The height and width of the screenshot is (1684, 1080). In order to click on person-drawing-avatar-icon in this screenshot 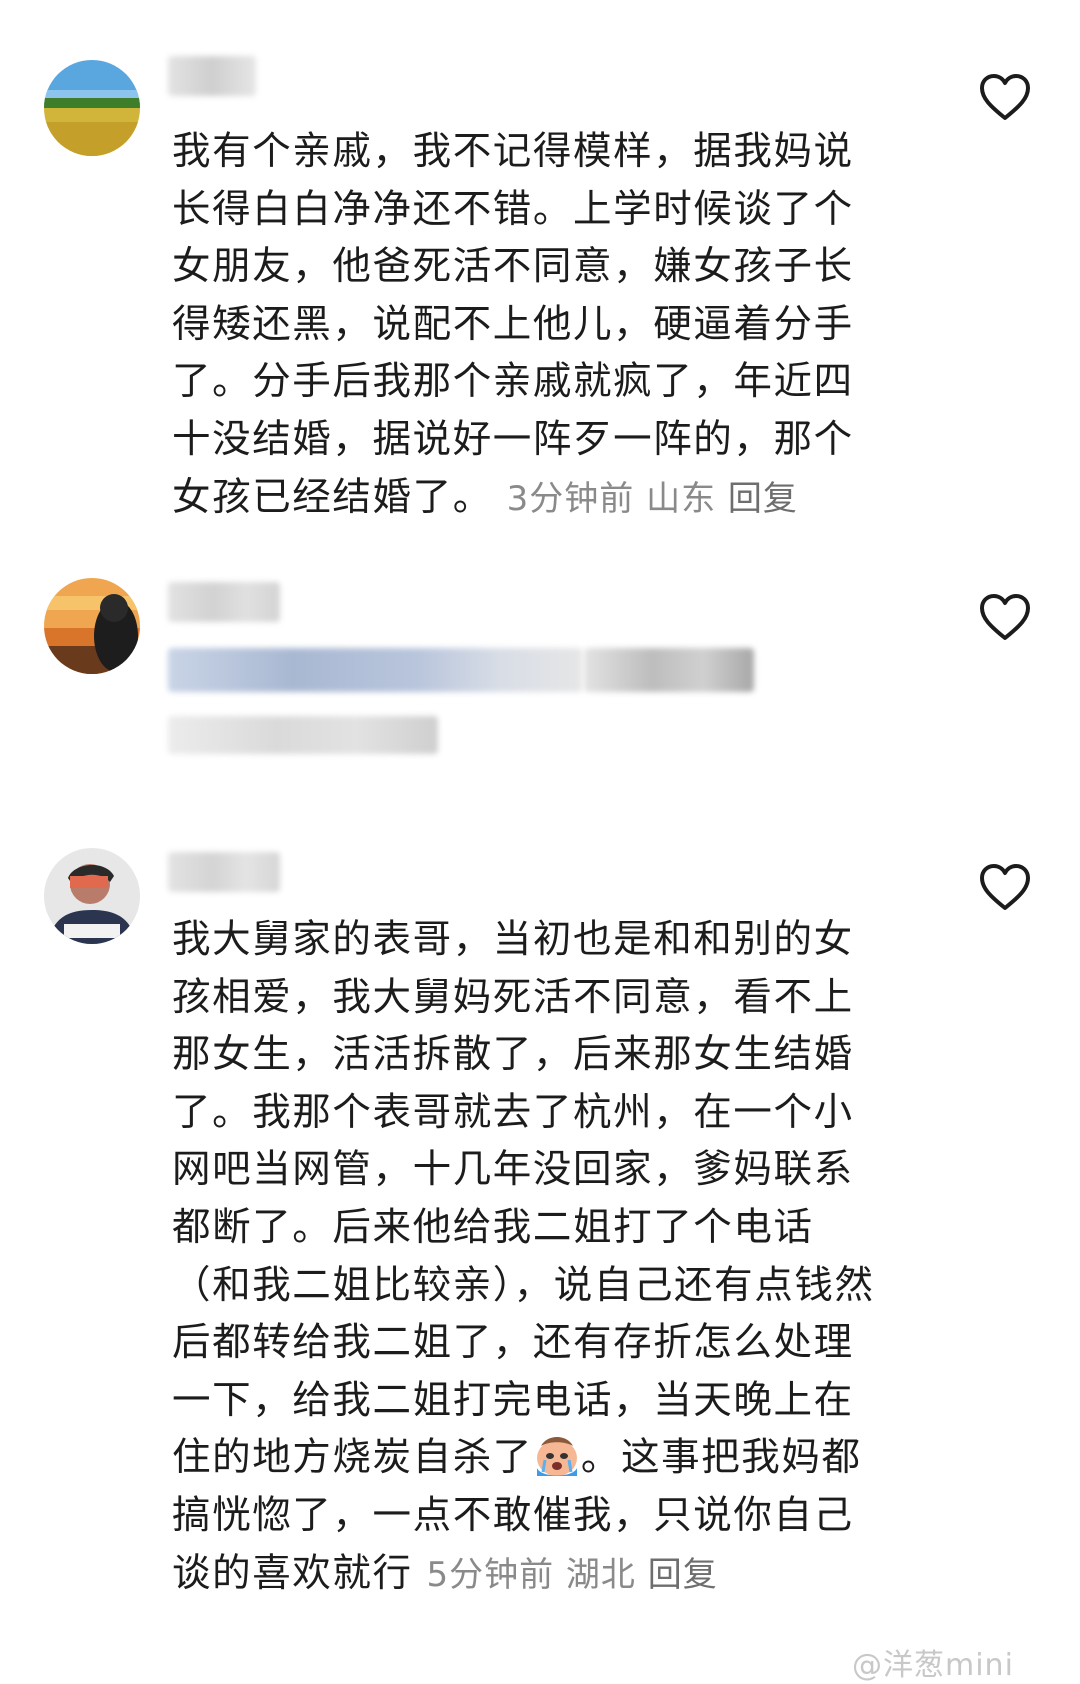, I will do `click(92, 896)`.